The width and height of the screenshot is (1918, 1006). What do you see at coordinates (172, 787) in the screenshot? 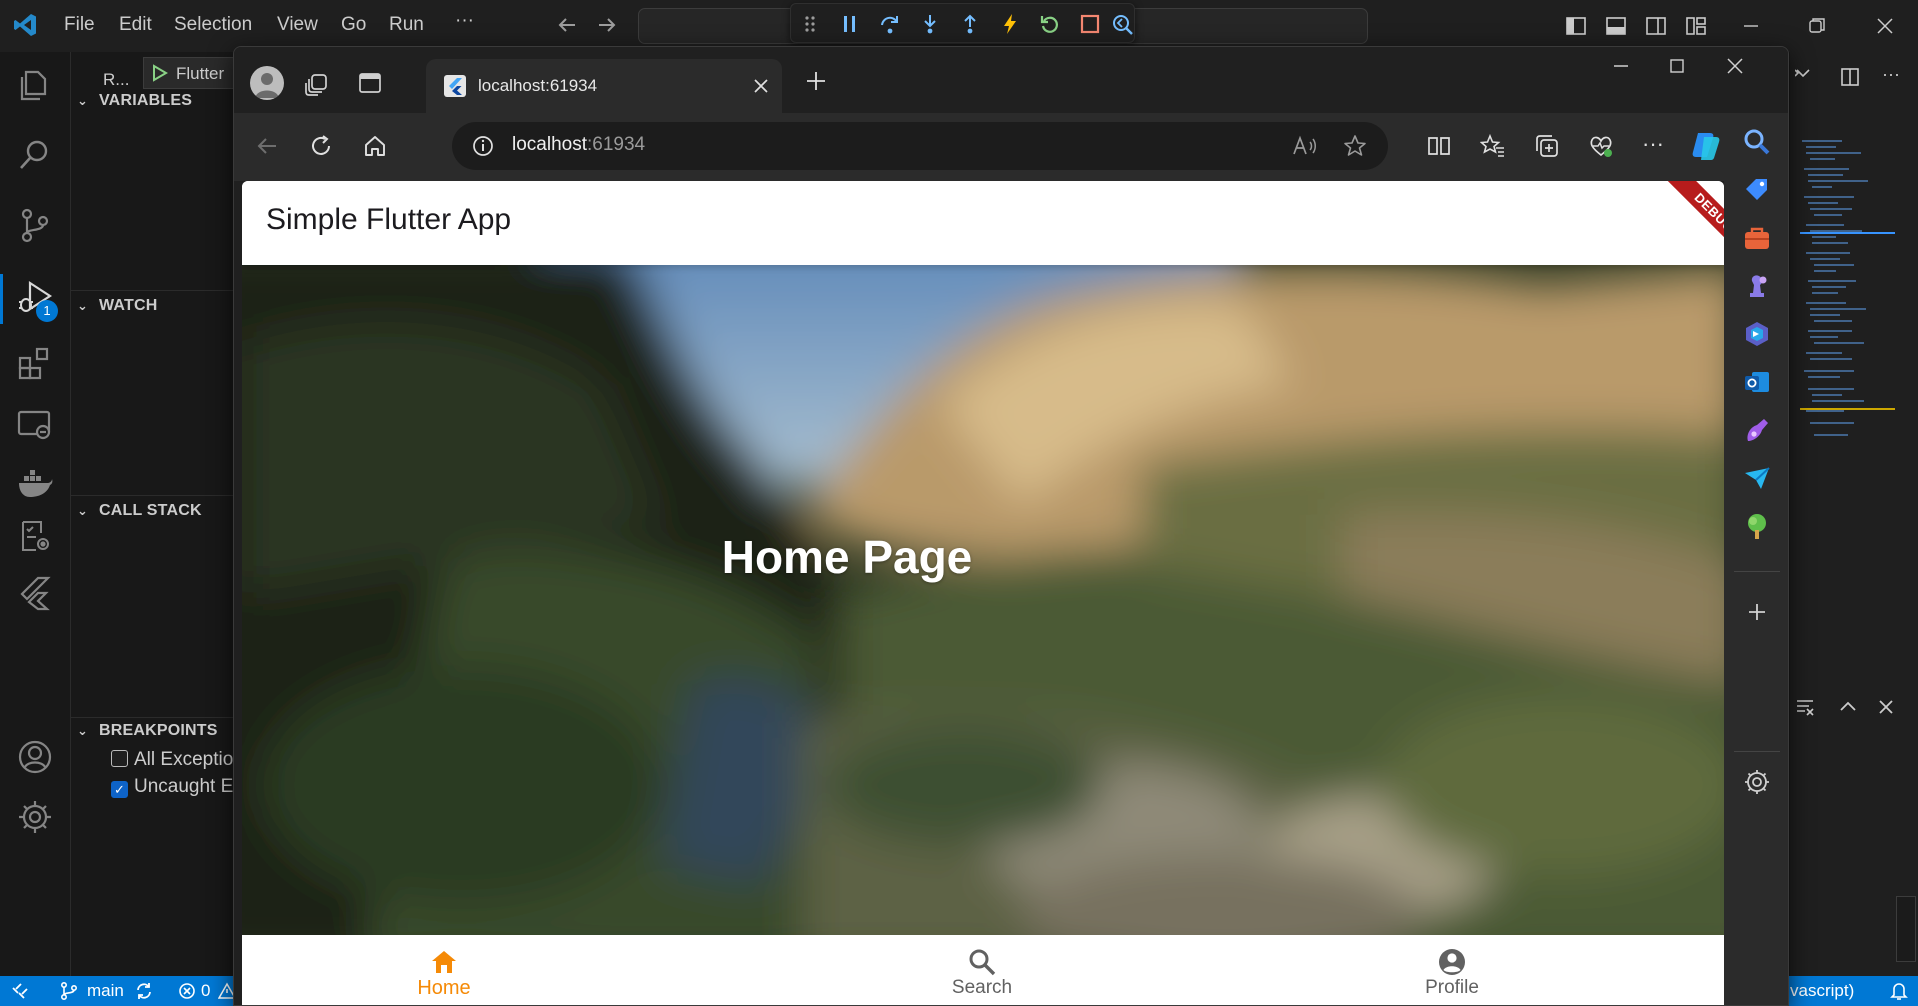
I see `breakpoint-row: ✓ Uncaught E` at bounding box center [172, 787].